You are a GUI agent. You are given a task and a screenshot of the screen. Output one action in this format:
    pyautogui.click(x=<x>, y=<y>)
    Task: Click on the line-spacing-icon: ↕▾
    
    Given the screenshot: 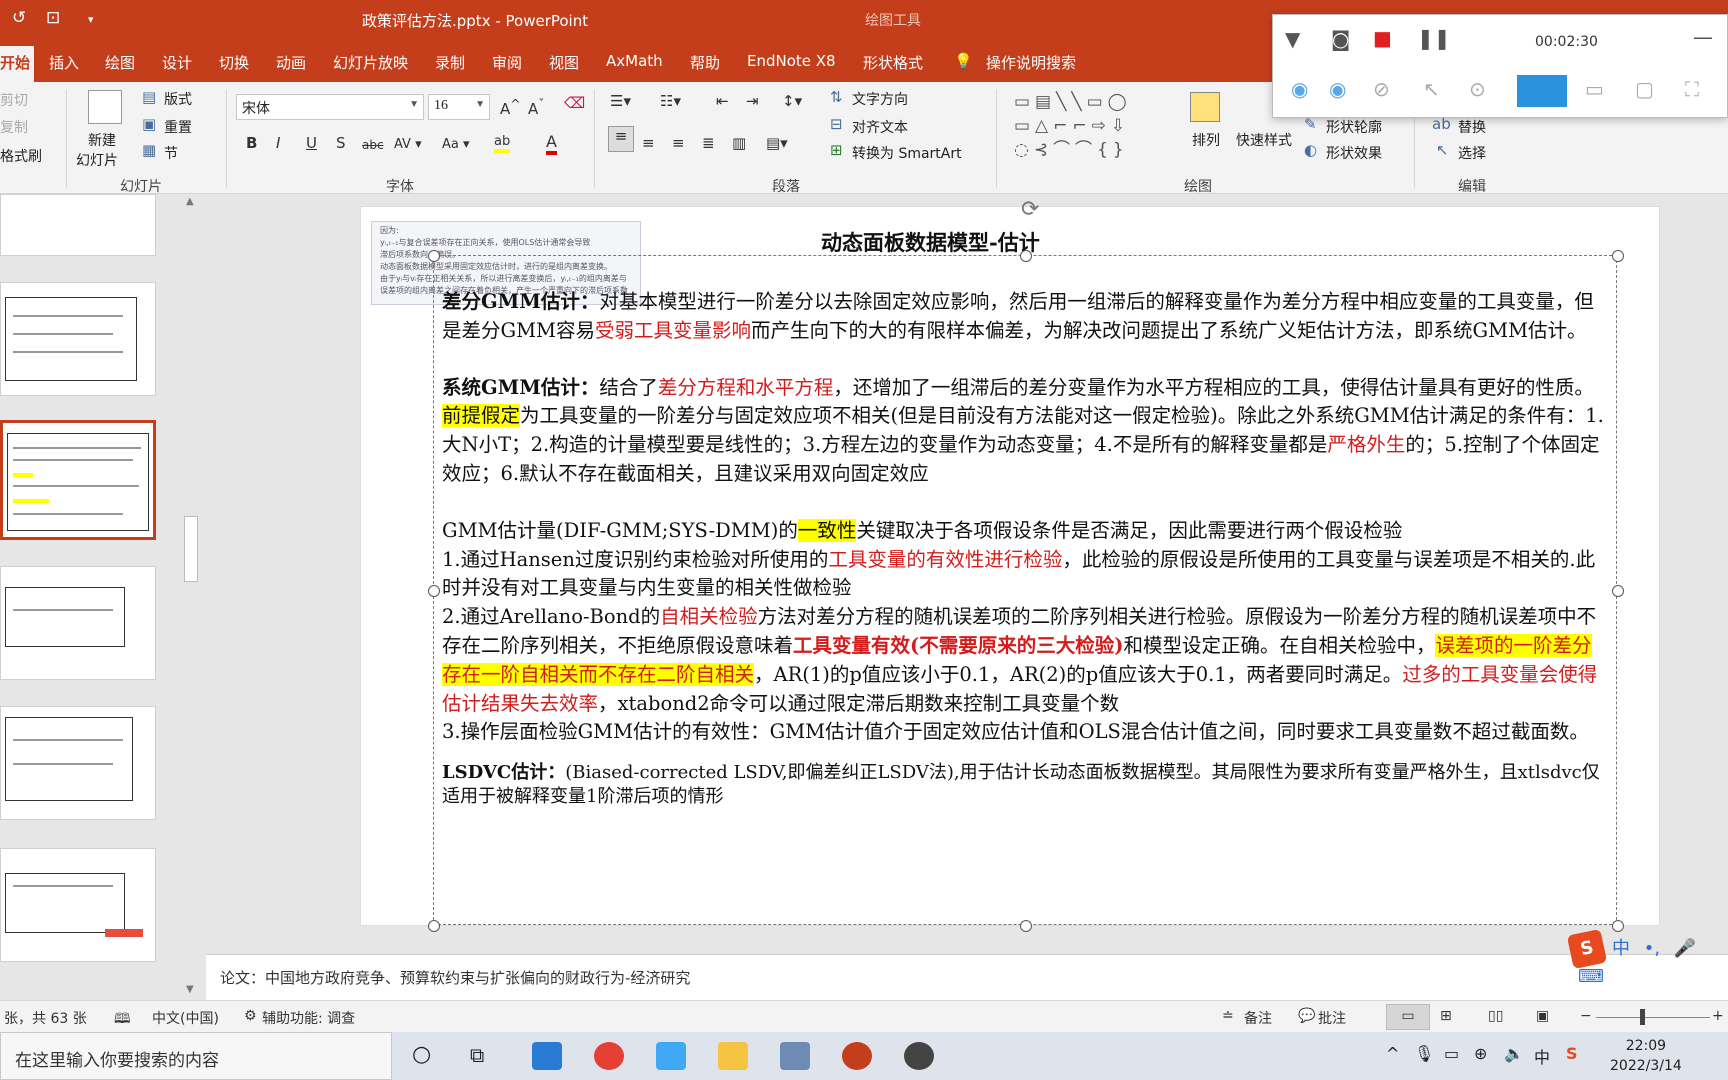 What is the action you would take?
    pyautogui.click(x=792, y=101)
    